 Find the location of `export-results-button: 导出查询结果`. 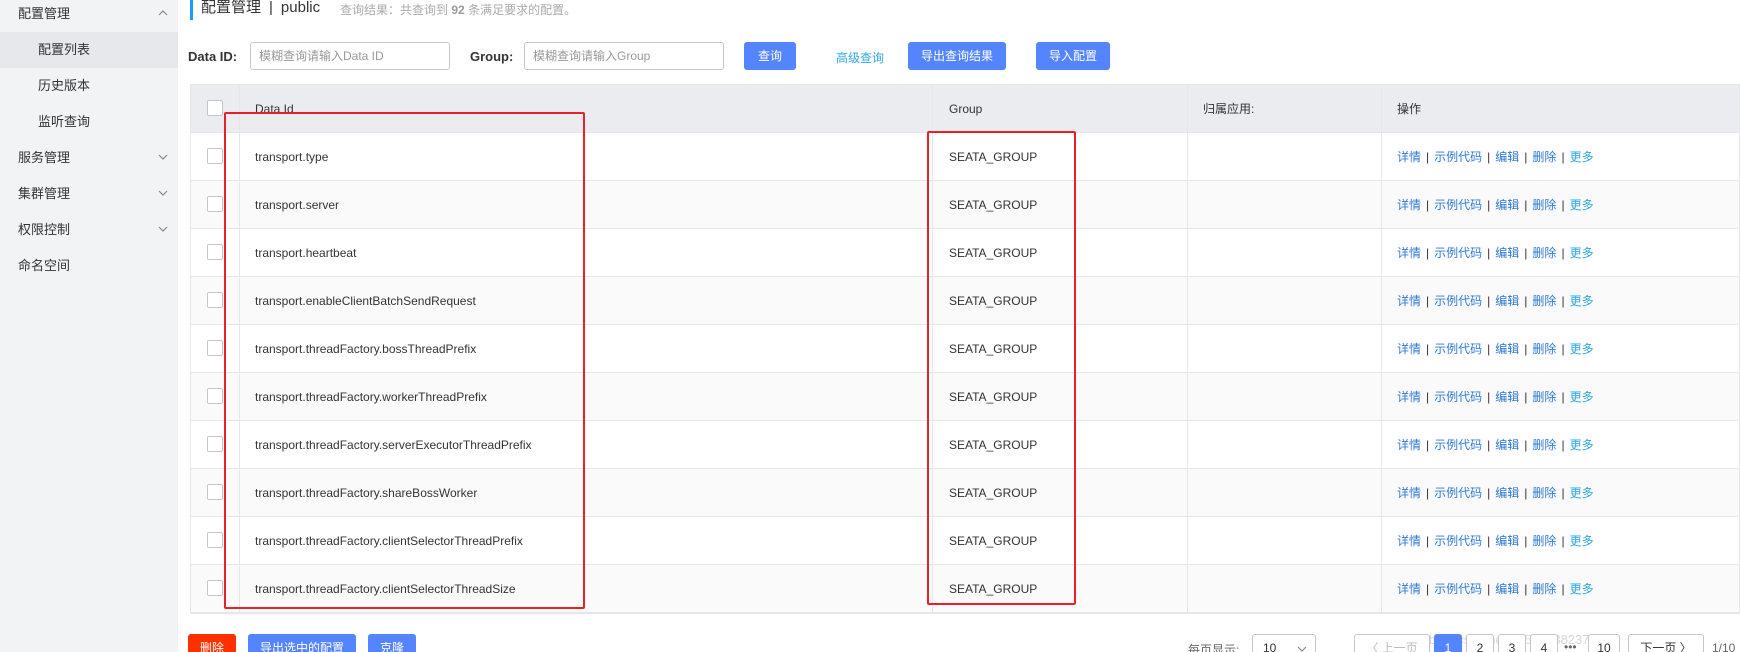

export-results-button: 导出查询结果 is located at coordinates (957, 56).